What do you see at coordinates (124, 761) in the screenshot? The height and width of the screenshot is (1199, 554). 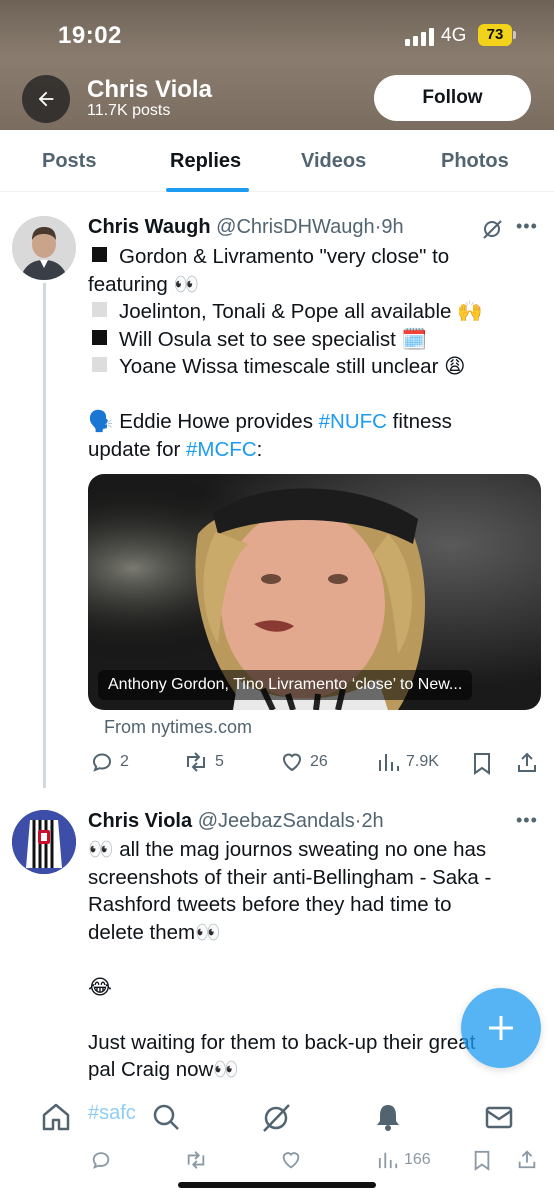 I see `reply-count: 2` at bounding box center [124, 761].